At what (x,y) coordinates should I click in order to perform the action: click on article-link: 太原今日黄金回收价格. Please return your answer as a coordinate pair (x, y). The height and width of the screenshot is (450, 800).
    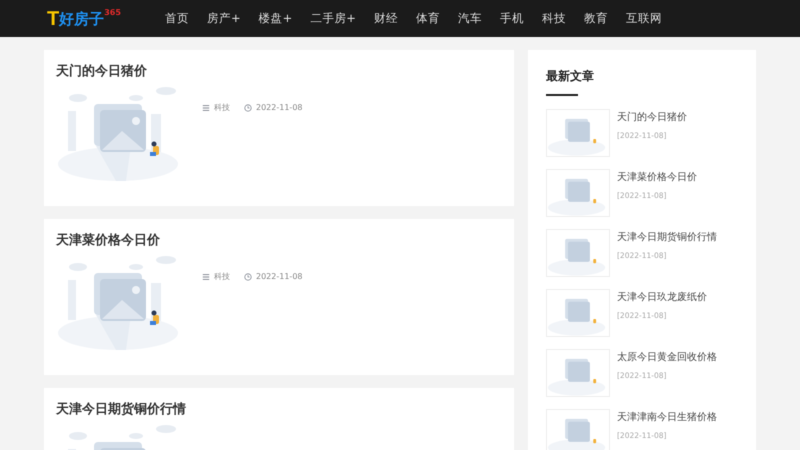
    Looking at the image, I should click on (667, 357).